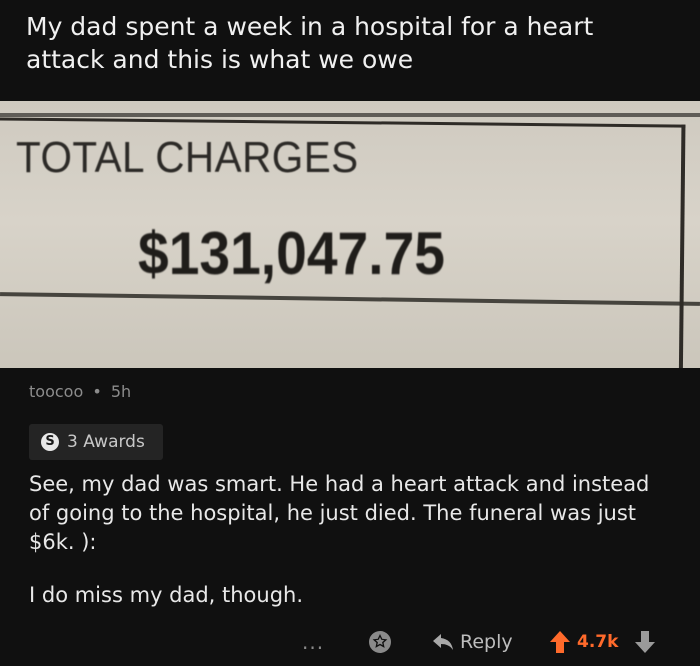 Image resolution: width=700 pixels, height=666 pixels. I want to click on comment-paragraph: I do miss my dad, though., so click(166, 595).